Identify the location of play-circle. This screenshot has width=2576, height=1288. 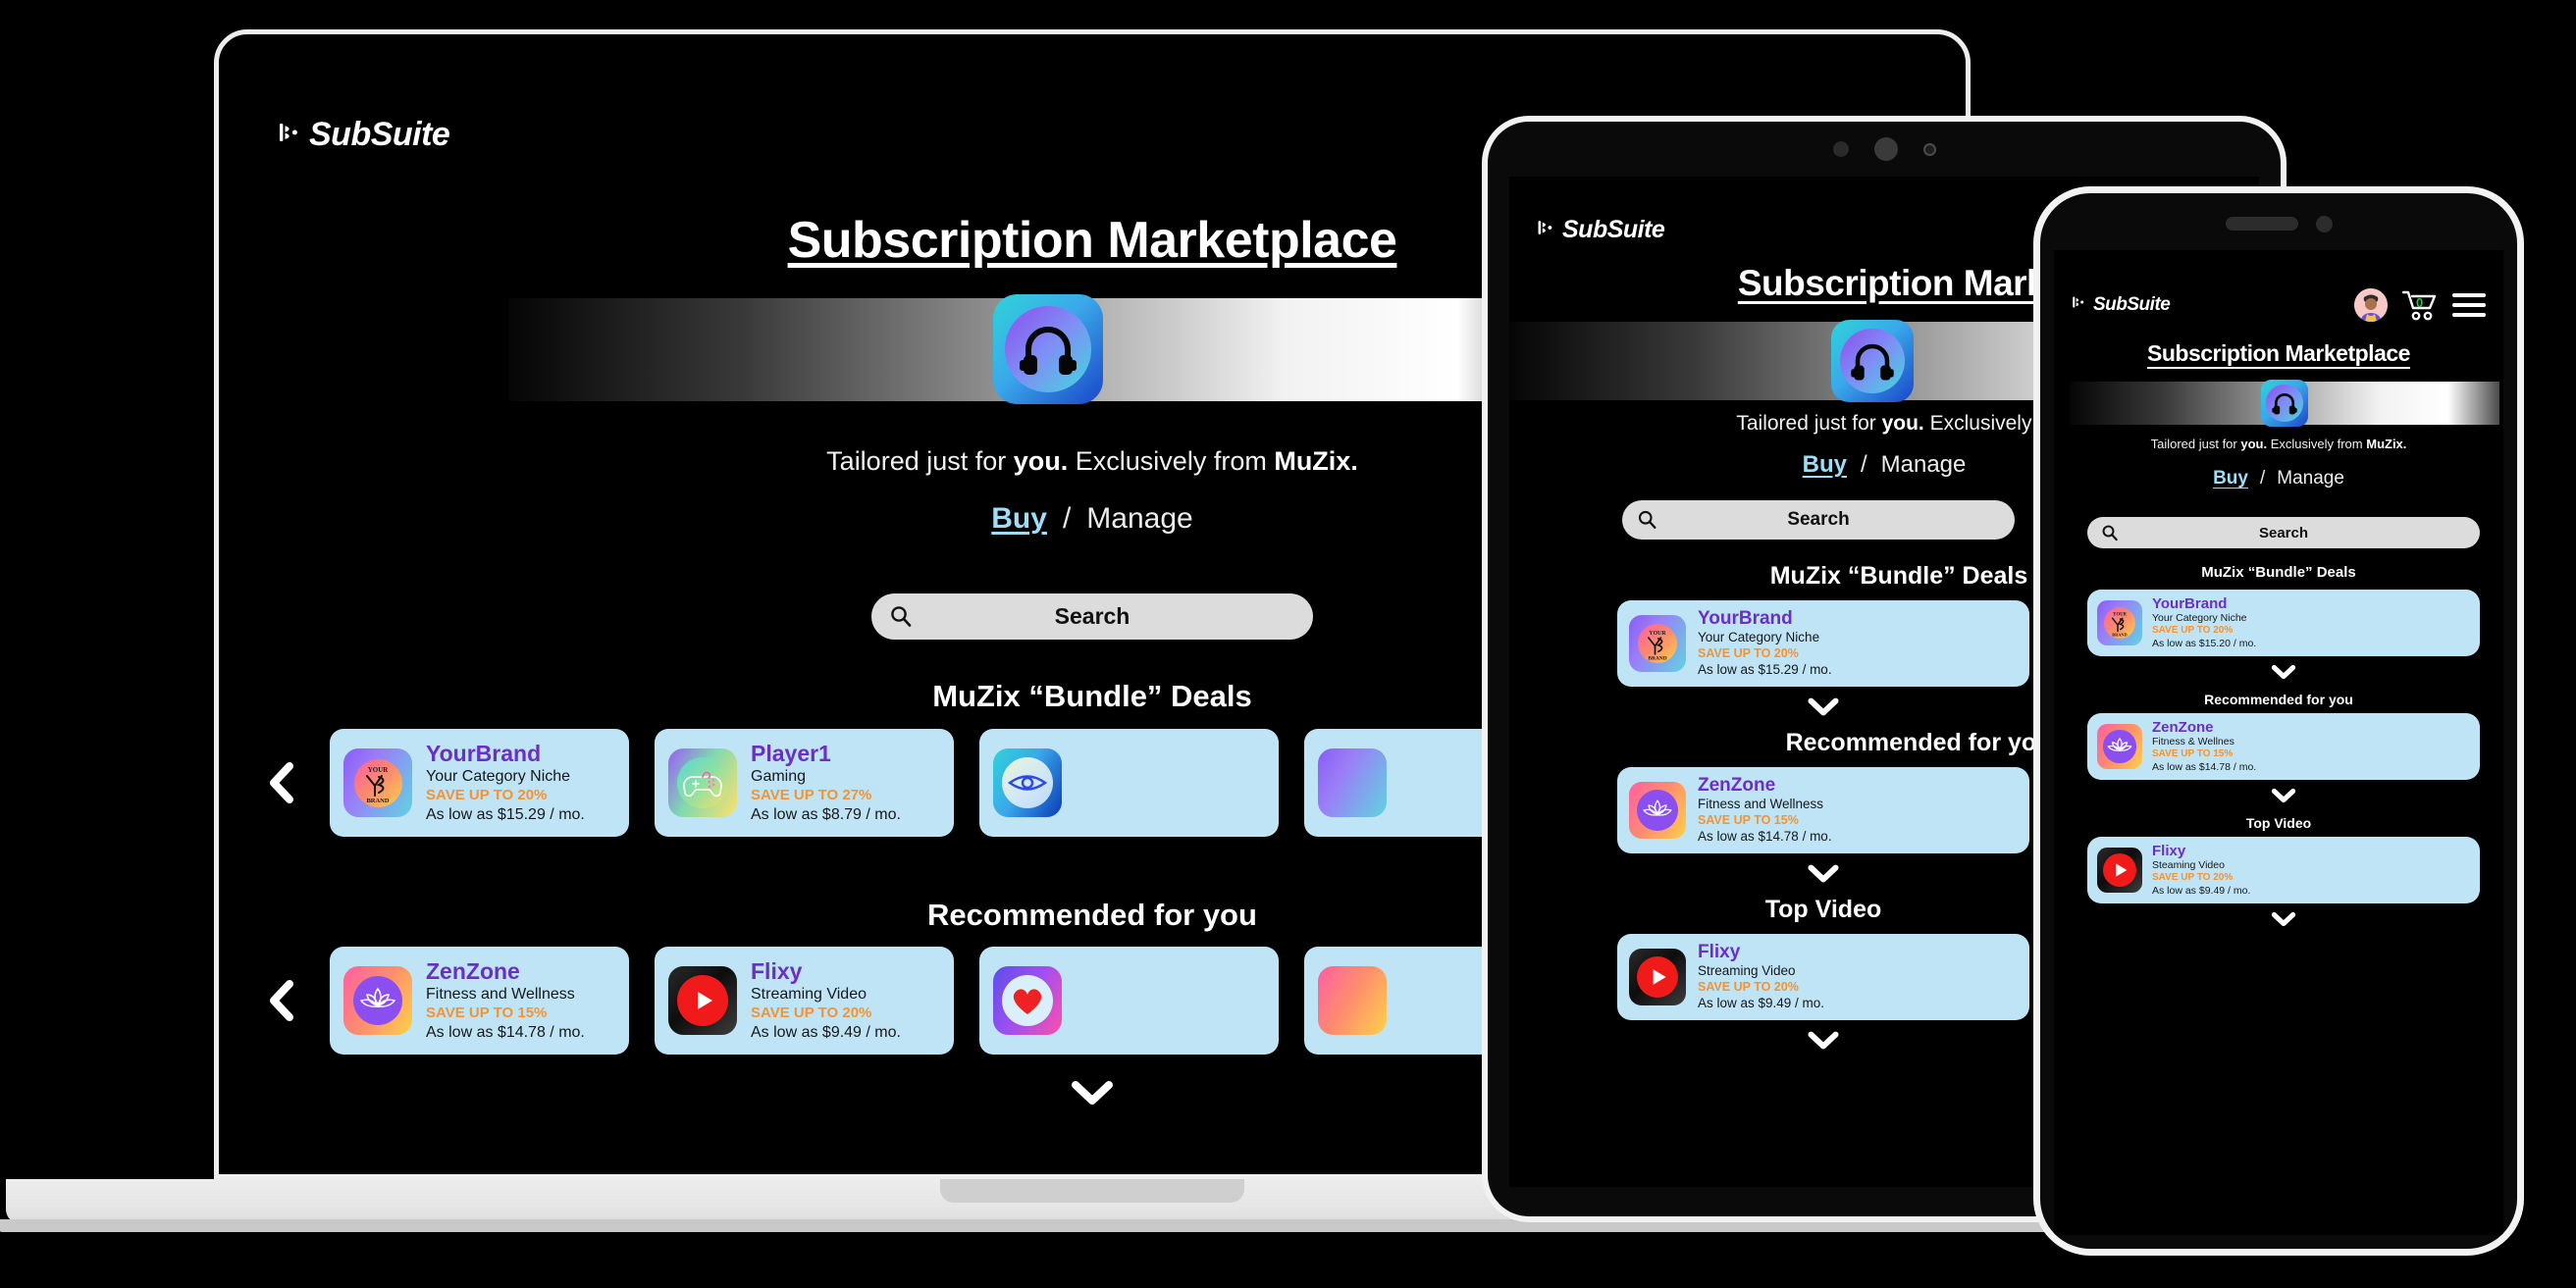
(702, 1000).